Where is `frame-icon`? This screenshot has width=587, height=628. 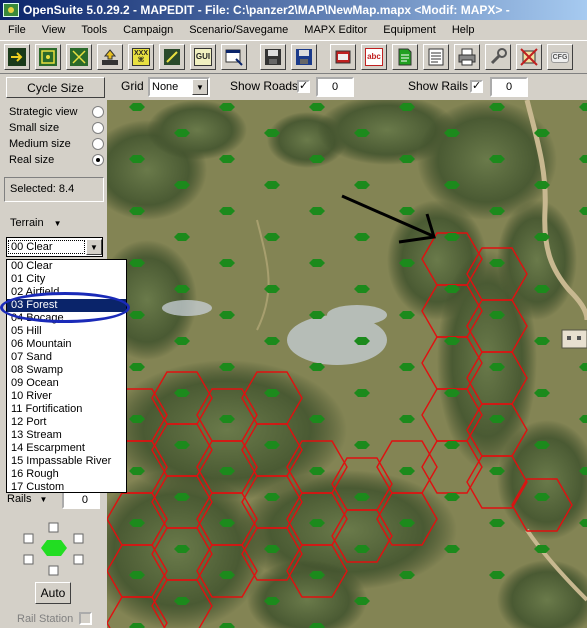
frame-icon is located at coordinates (172, 57).